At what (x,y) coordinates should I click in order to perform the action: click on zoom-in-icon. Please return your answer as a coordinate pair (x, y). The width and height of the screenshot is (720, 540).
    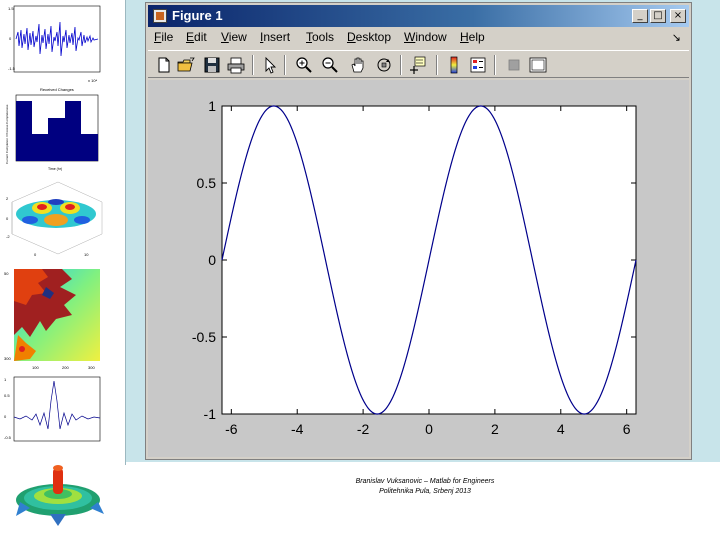
    Looking at the image, I should click on (304, 65).